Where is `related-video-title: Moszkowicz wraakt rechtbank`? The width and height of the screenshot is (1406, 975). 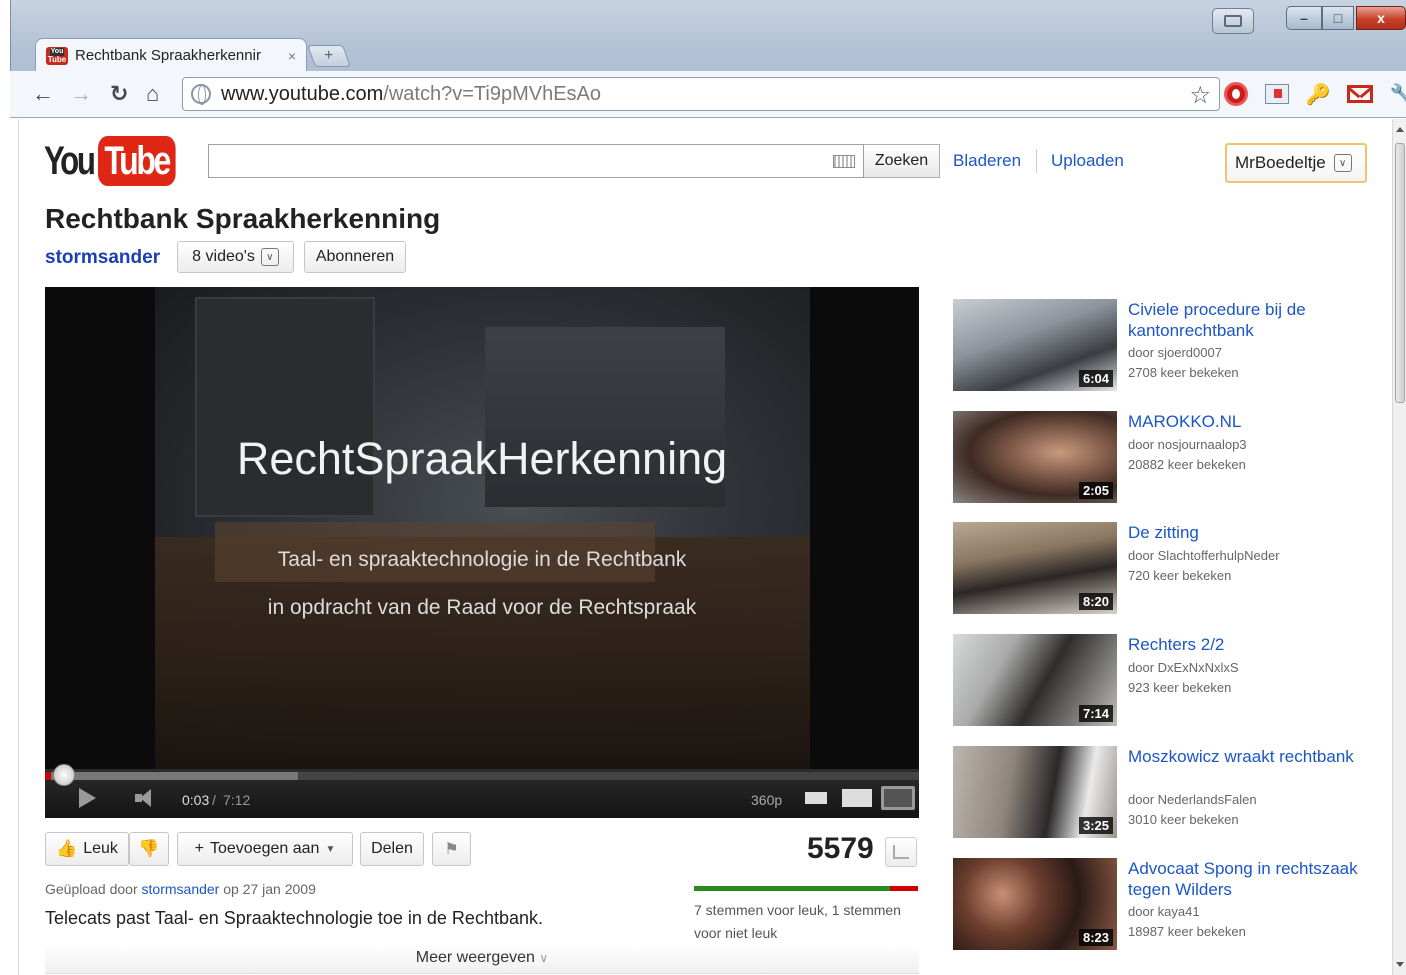 related-video-title: Moszkowicz wraakt rechtbank is located at coordinates (1248, 756).